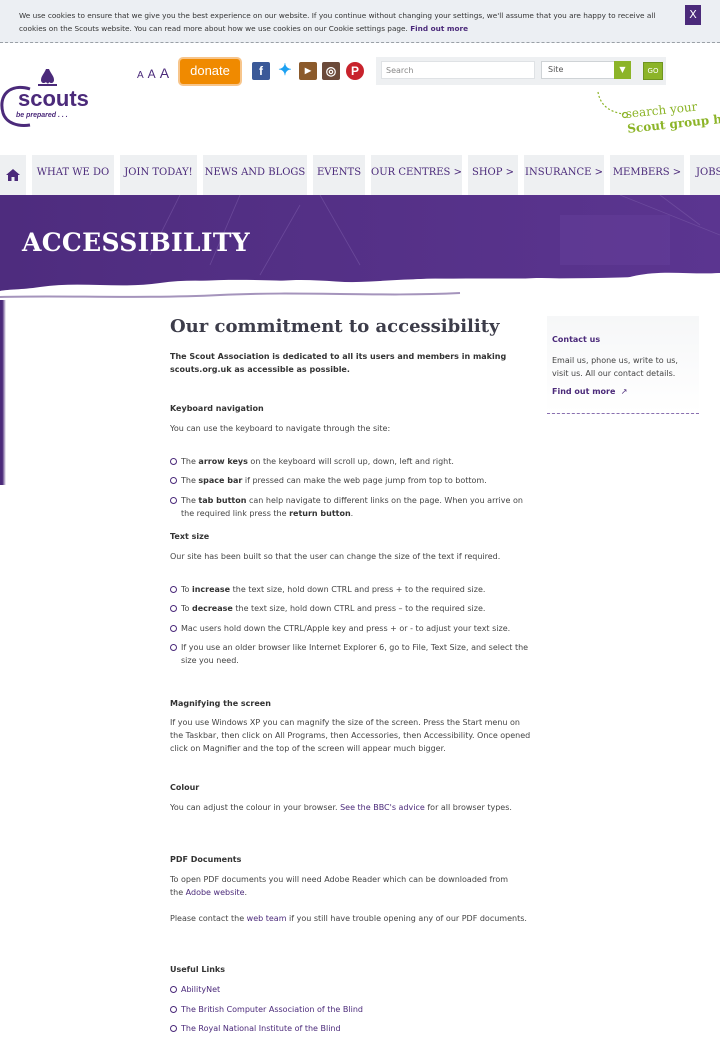 This screenshot has height=1037, width=720. I want to click on colour-heading: Colour, so click(185, 787).